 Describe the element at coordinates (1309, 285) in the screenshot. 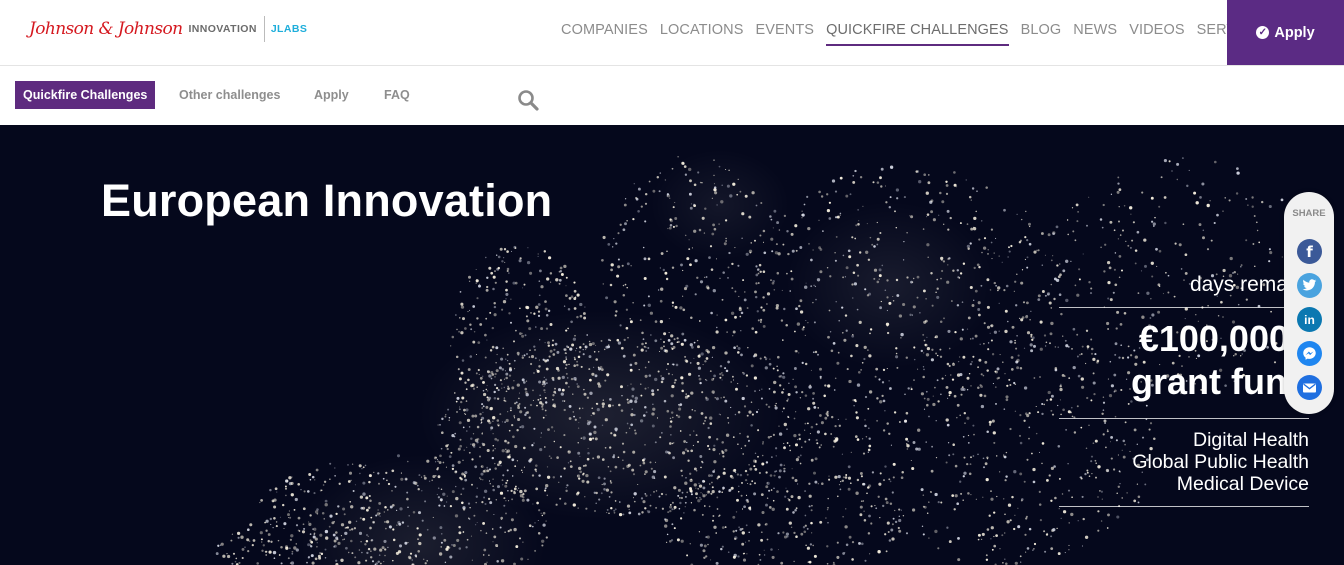

I see `twitter-icon` at that location.